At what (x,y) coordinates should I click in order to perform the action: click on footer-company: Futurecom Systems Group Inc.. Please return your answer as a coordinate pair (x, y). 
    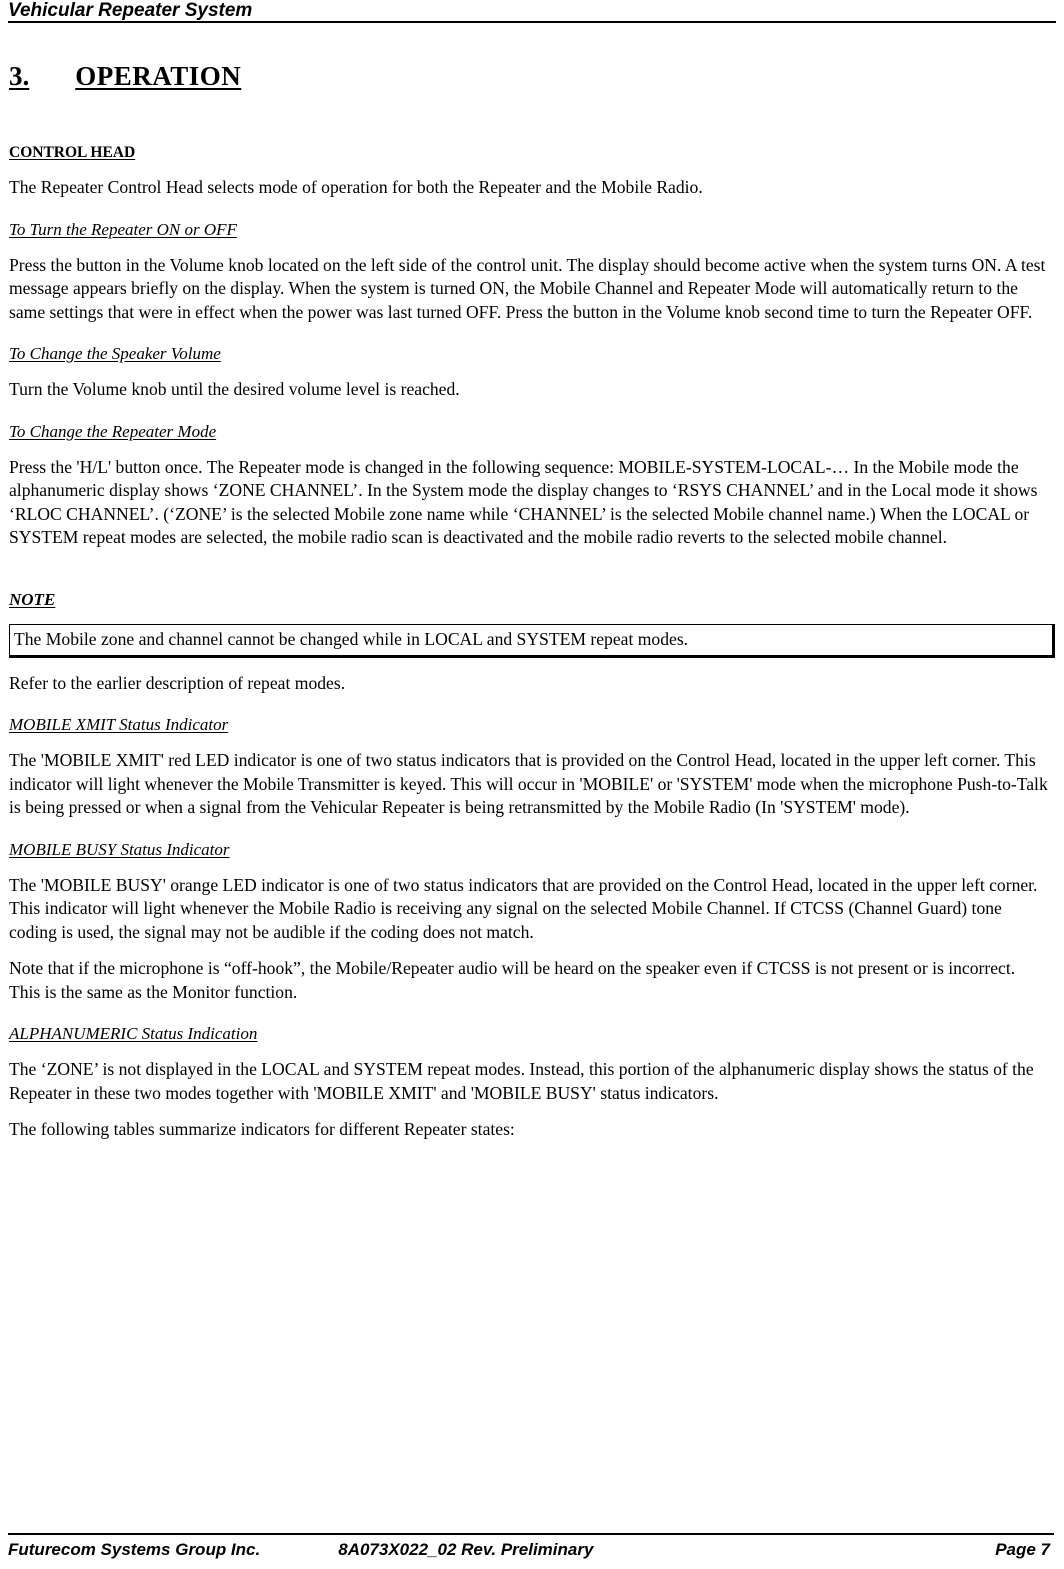
    Looking at the image, I should click on (134, 1549).